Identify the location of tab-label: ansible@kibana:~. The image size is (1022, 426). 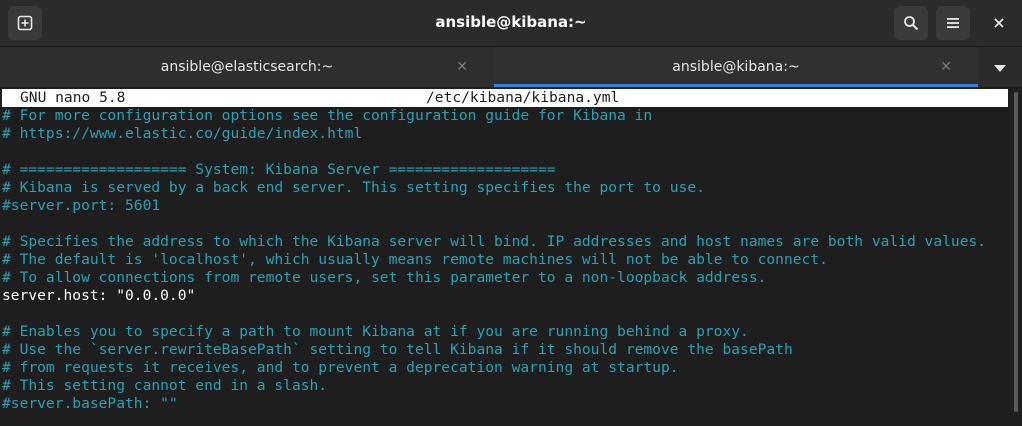
(736, 67).